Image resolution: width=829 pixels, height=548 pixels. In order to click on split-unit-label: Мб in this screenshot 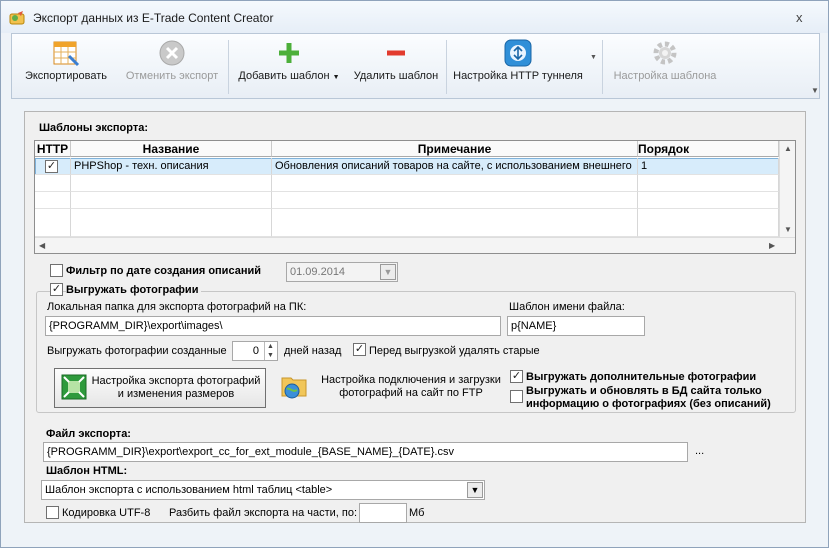, I will do `click(417, 513)`.